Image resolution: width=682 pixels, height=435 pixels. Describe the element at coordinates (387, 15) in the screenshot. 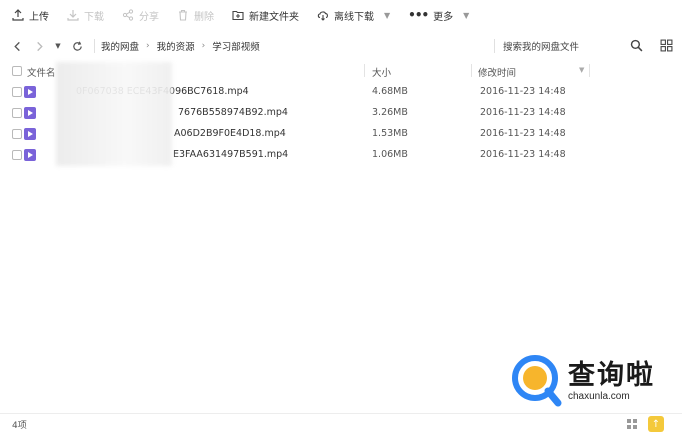

I see `offline-download-dropdown-icon: ▼` at that location.